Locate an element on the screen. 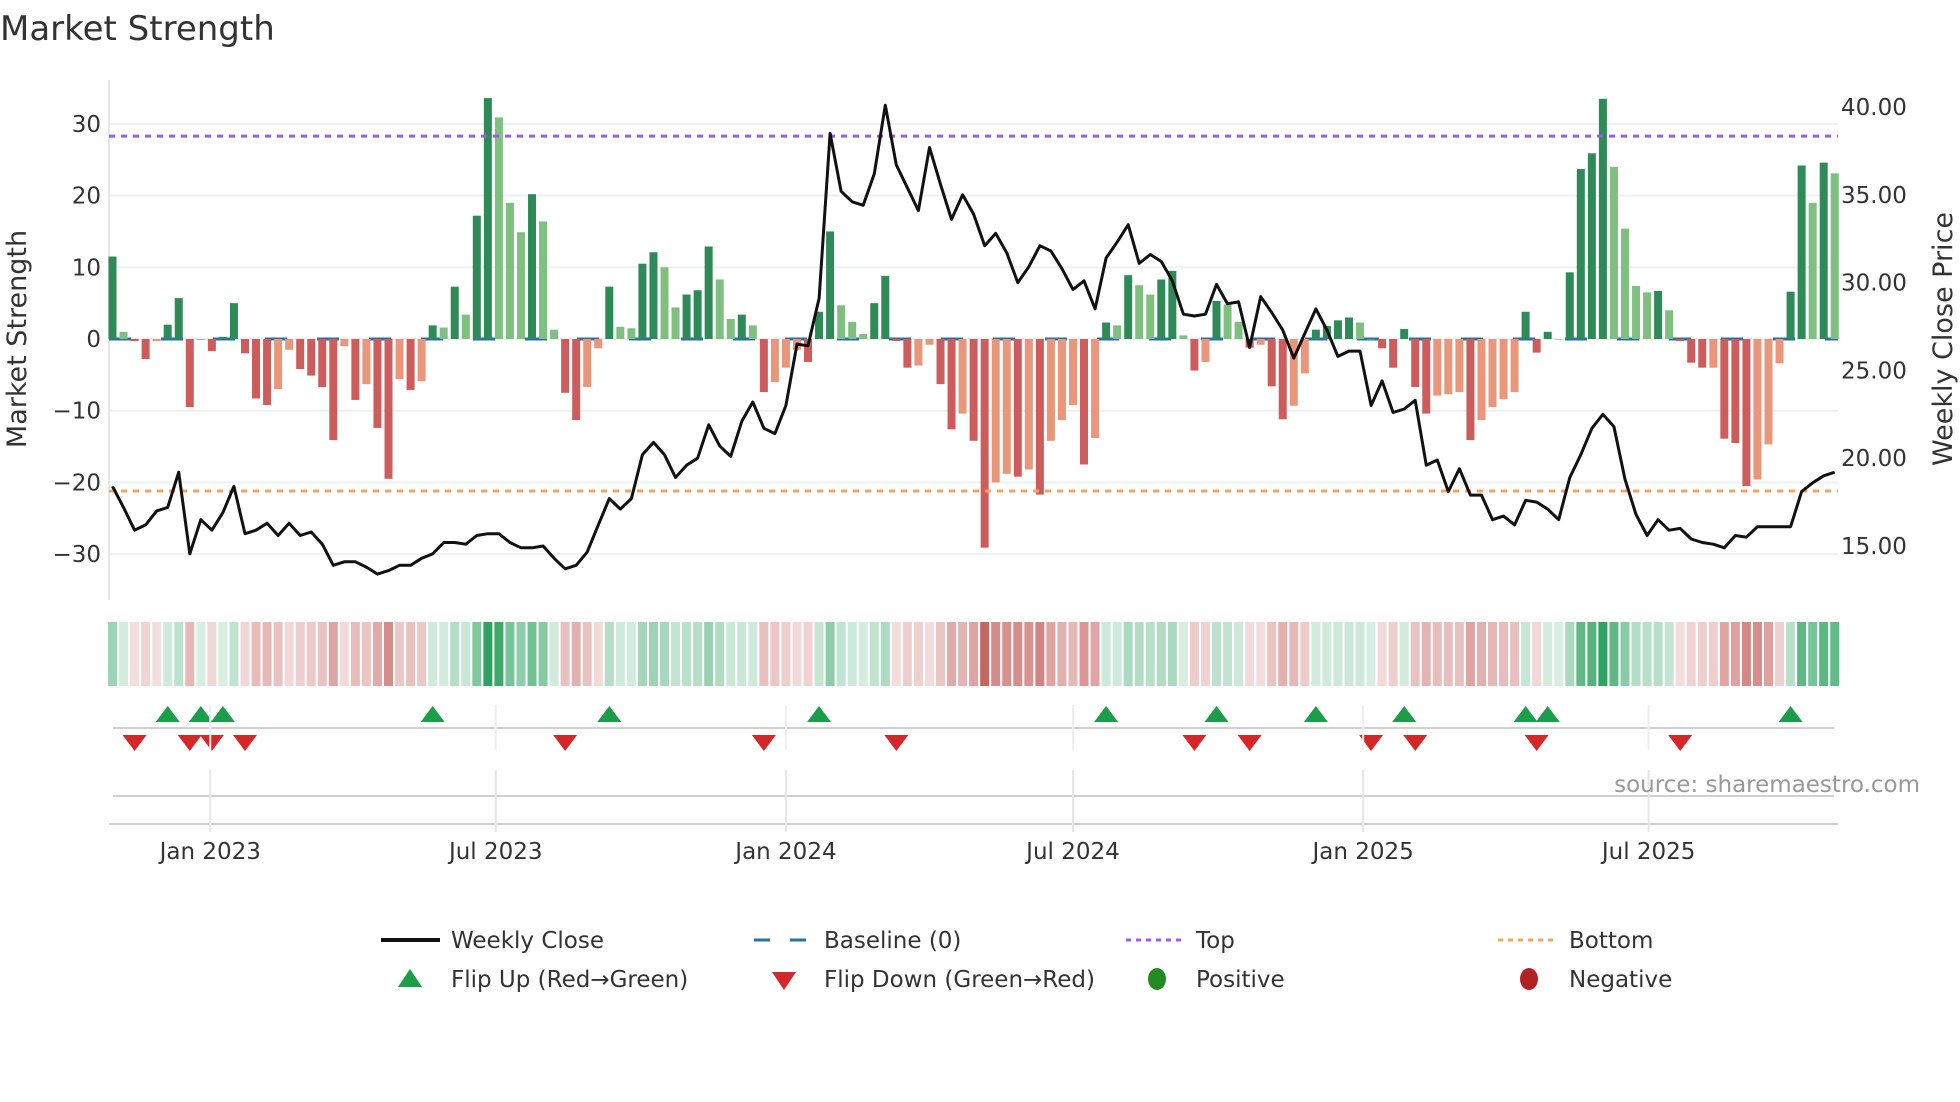 This screenshot has width=1960, height=1102. right-axis-title: Weekly Close Price is located at coordinates (1943, 339).